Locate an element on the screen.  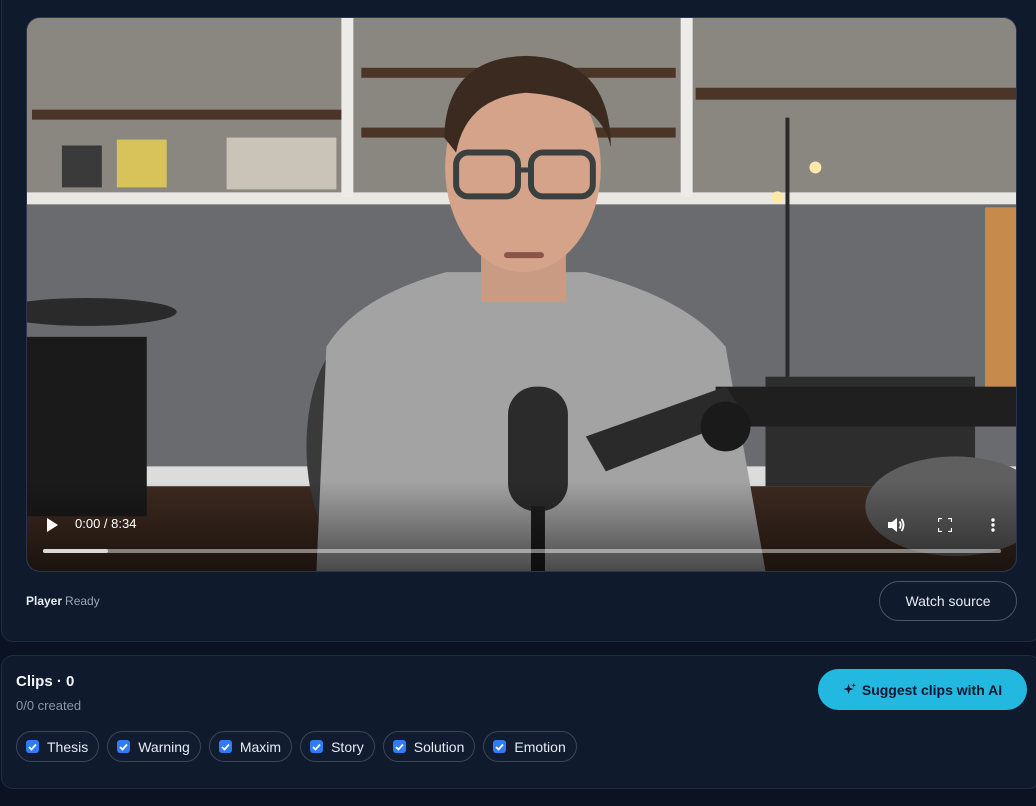
filter-chip-thesis: Thesis is located at coordinates (58, 746).